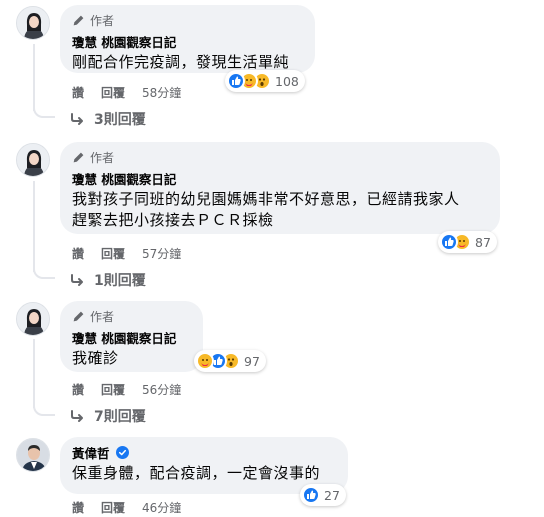  I want to click on reaction-summary: 97, so click(230, 361).